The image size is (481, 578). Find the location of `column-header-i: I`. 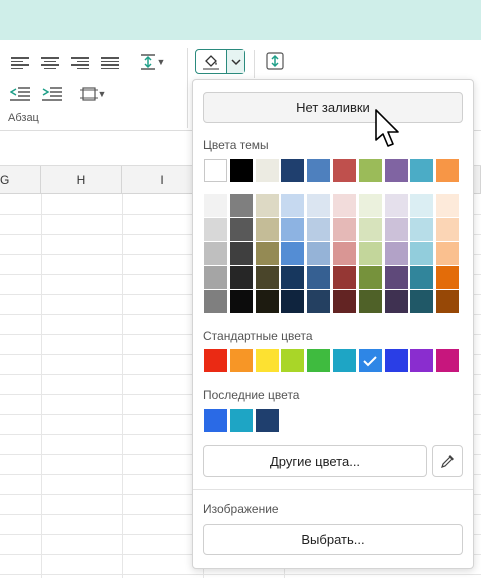

column-header-i: I is located at coordinates (162, 180).